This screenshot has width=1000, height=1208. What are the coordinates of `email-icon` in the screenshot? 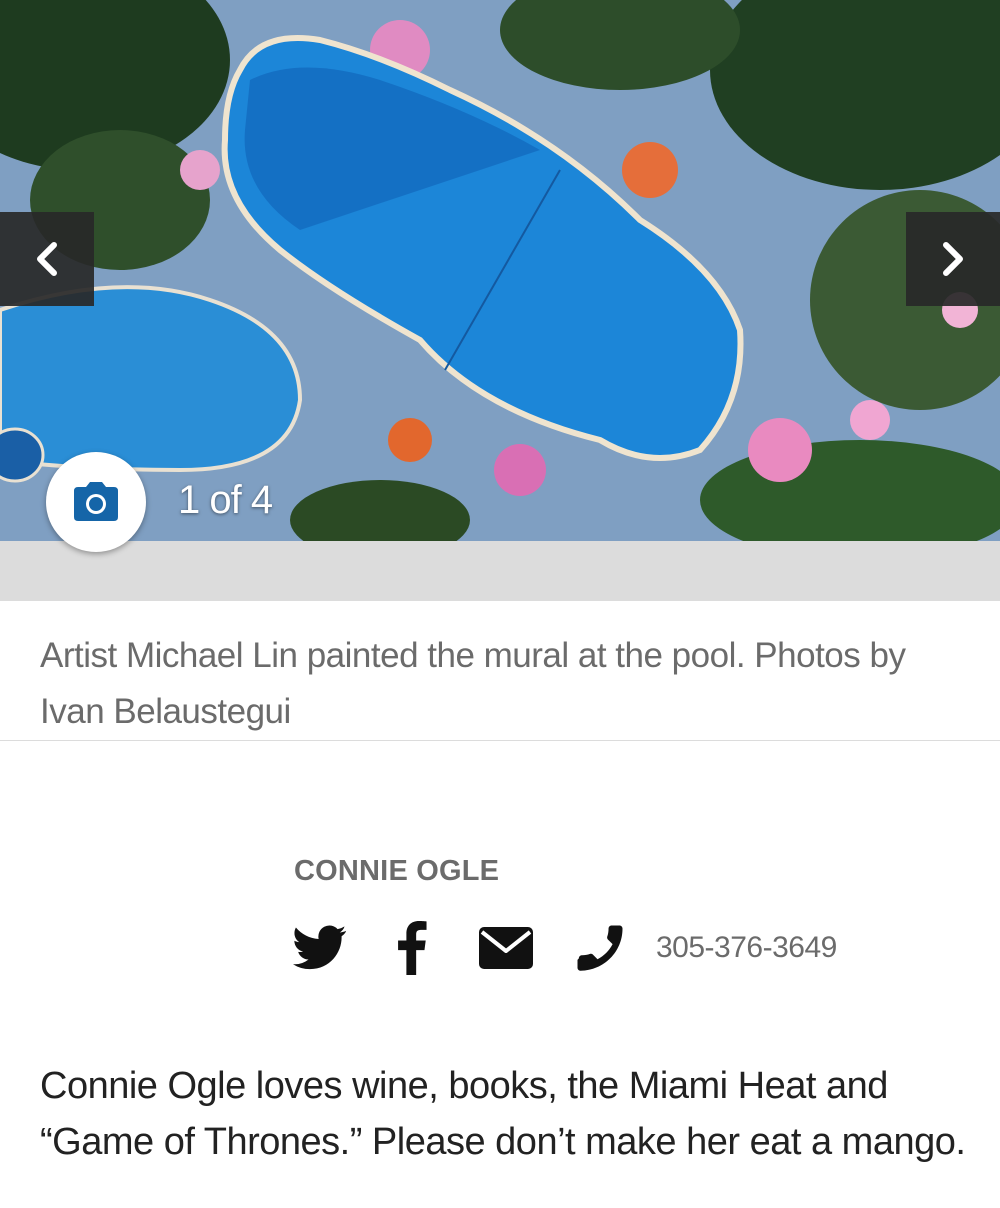 It's located at (506, 948).